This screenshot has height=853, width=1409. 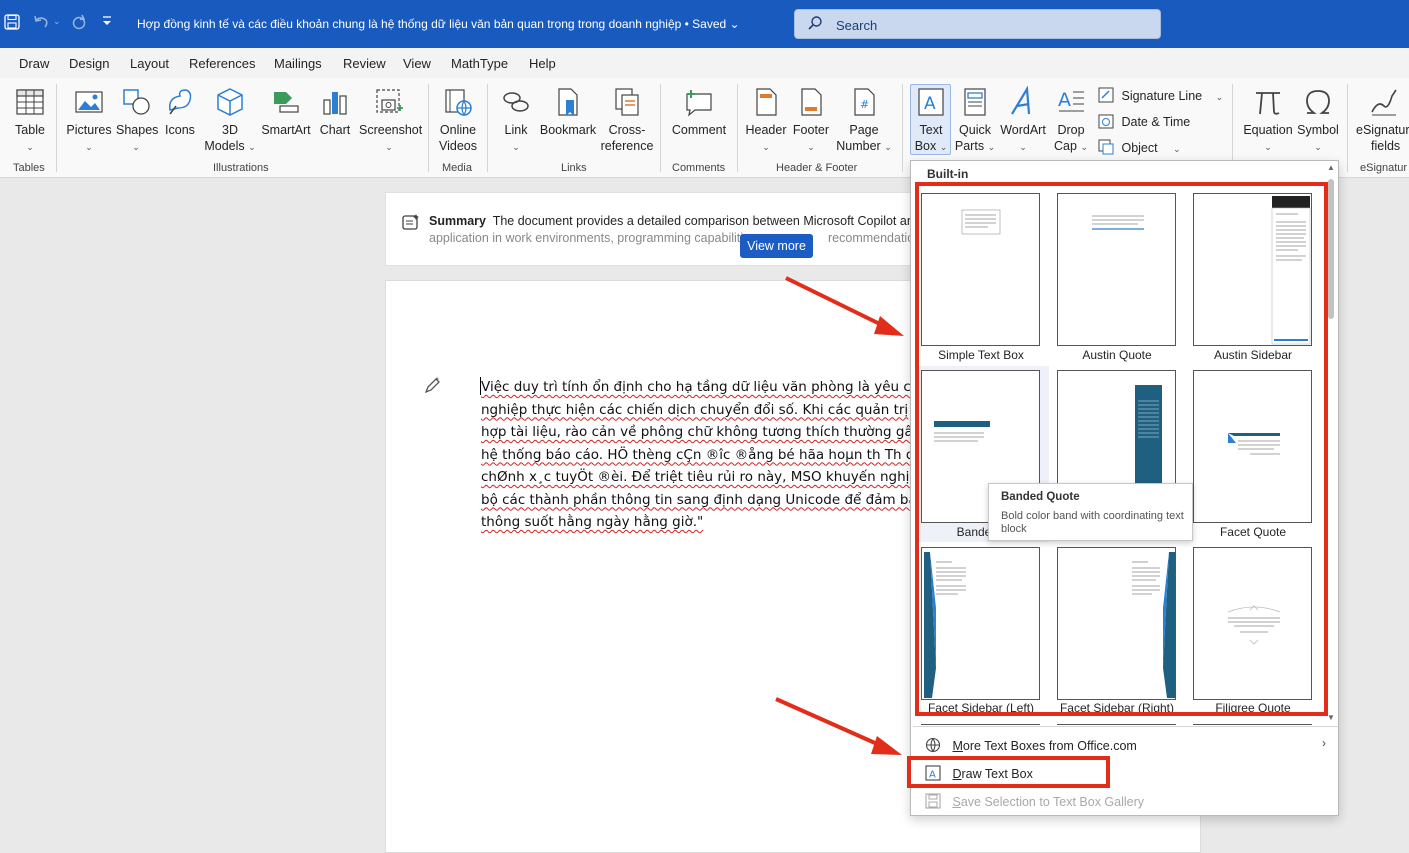 I want to click on signature-line-button: Signature Line ⌄, so click(x=1160, y=95).